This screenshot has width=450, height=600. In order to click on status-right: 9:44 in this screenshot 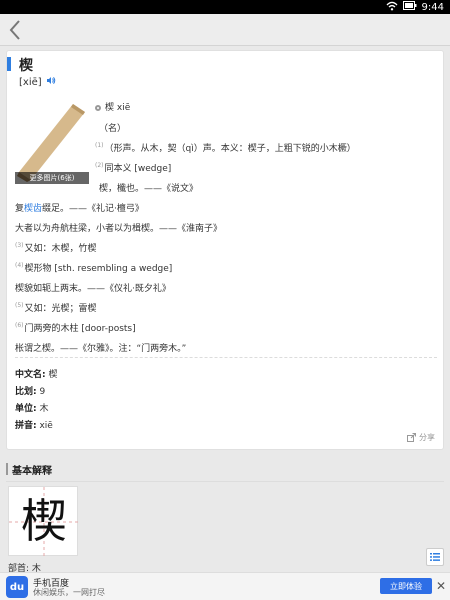, I will do `click(415, 7)`.